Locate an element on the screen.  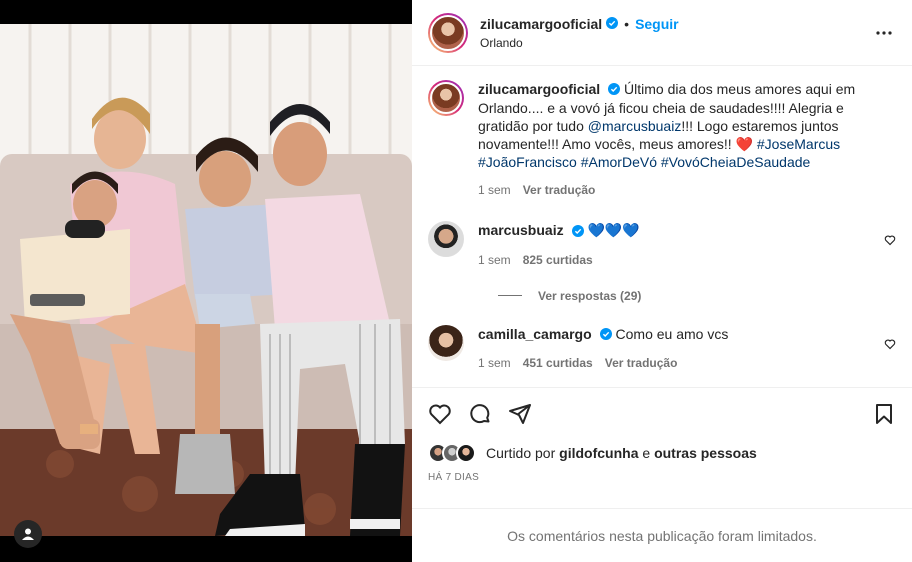
comment-text: Como eu amo vcs is located at coordinates (672, 333).